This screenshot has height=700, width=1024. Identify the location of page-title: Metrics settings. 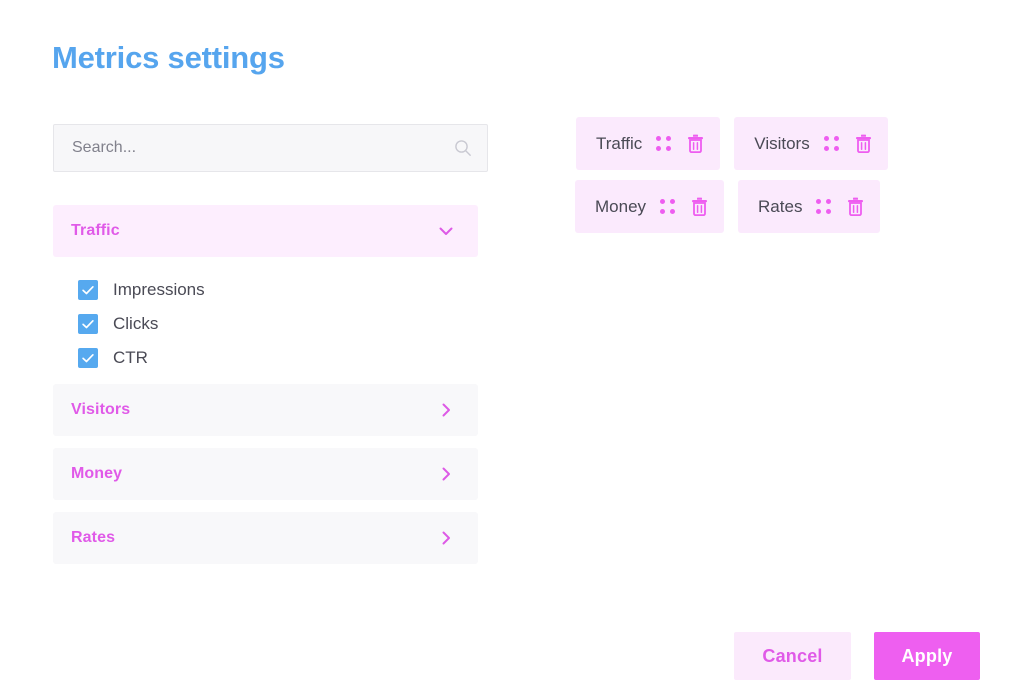
(168, 57).